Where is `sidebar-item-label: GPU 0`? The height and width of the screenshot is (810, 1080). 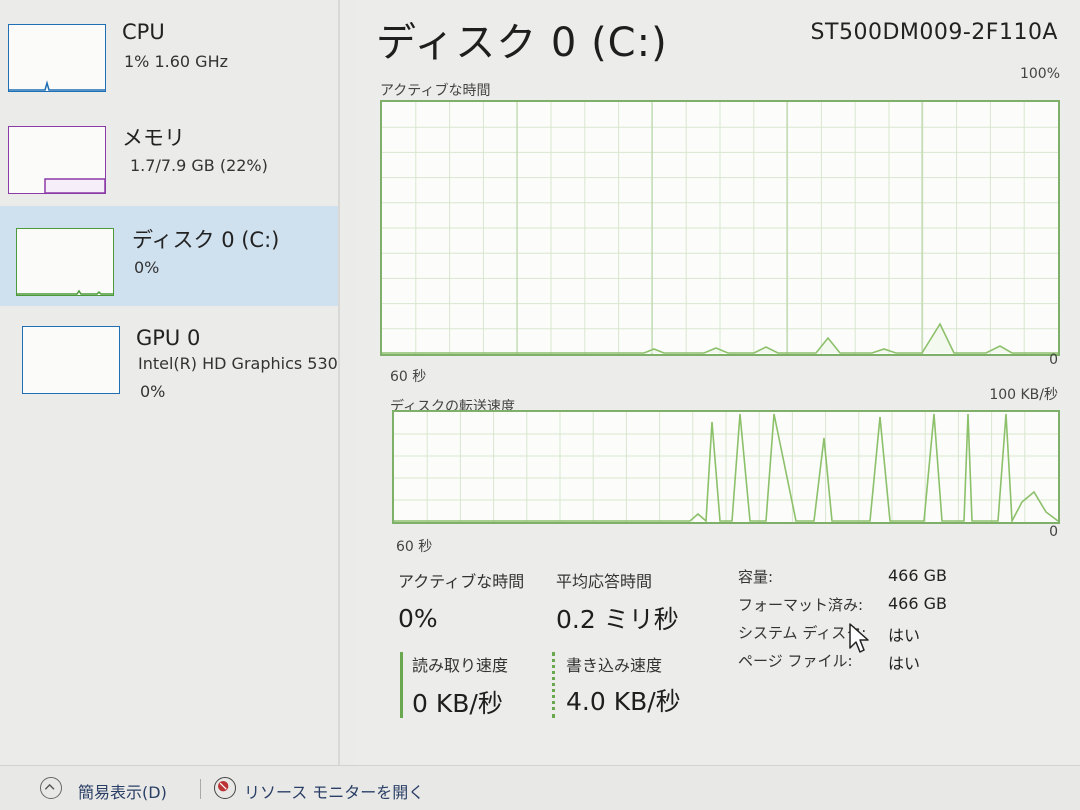 sidebar-item-label: GPU 0 is located at coordinates (168, 338).